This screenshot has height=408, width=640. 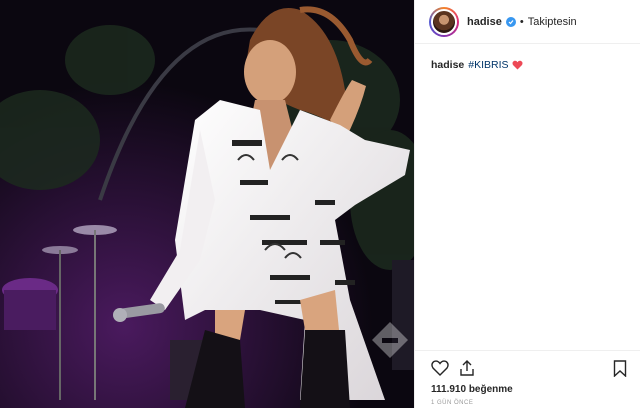 What do you see at coordinates (452, 403) in the screenshot?
I see `post-timestamp: 1 GÜN ÖNCE` at bounding box center [452, 403].